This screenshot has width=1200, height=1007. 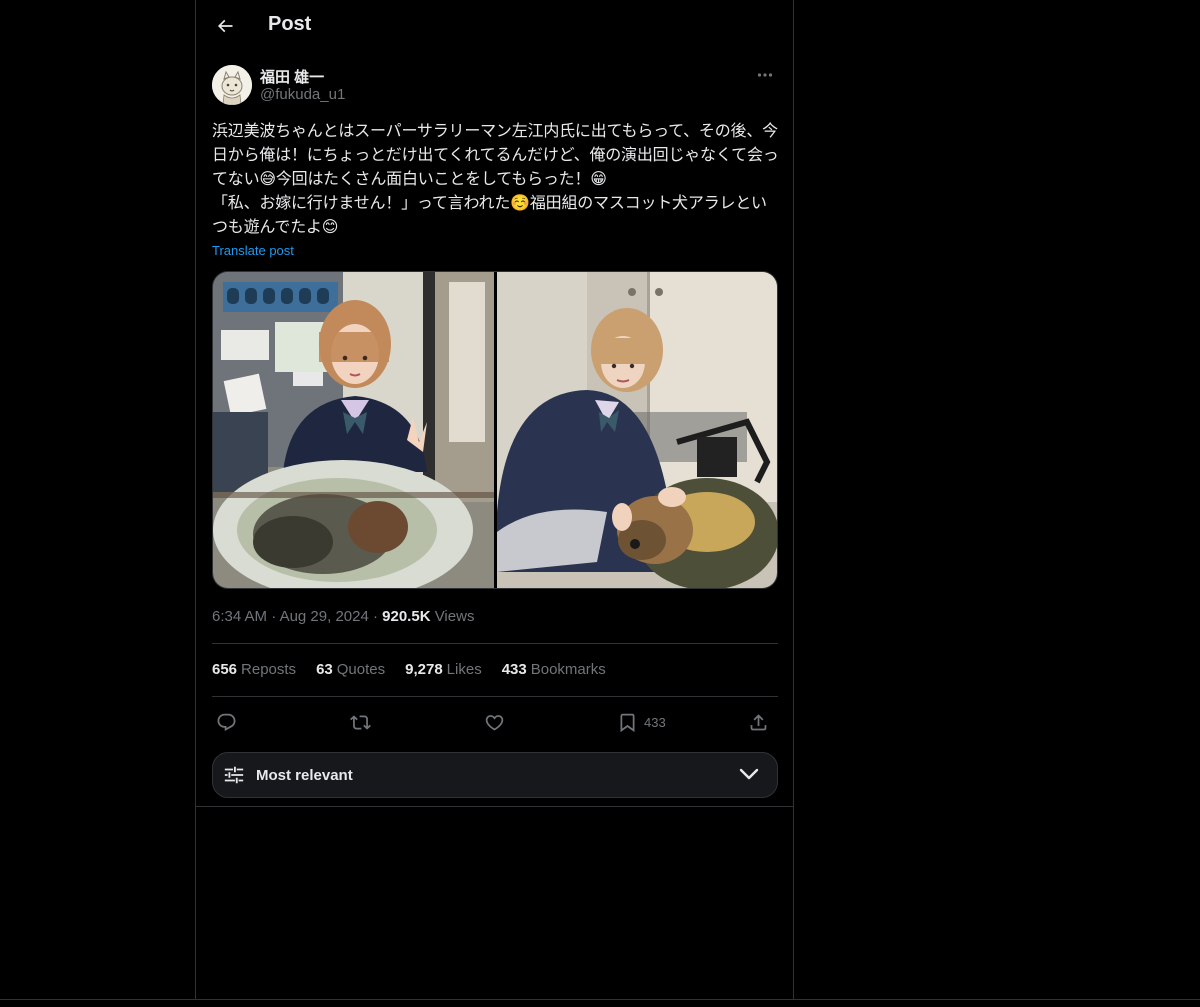 I want to click on repost-icon, so click(x=360, y=722).